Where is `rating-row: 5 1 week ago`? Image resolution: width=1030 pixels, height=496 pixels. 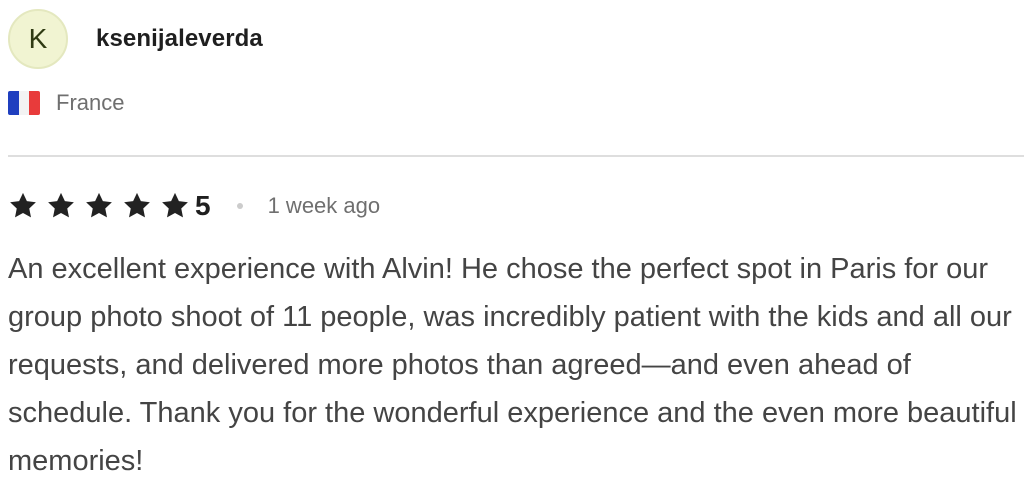 rating-row: 5 1 week ago is located at coordinates (194, 206).